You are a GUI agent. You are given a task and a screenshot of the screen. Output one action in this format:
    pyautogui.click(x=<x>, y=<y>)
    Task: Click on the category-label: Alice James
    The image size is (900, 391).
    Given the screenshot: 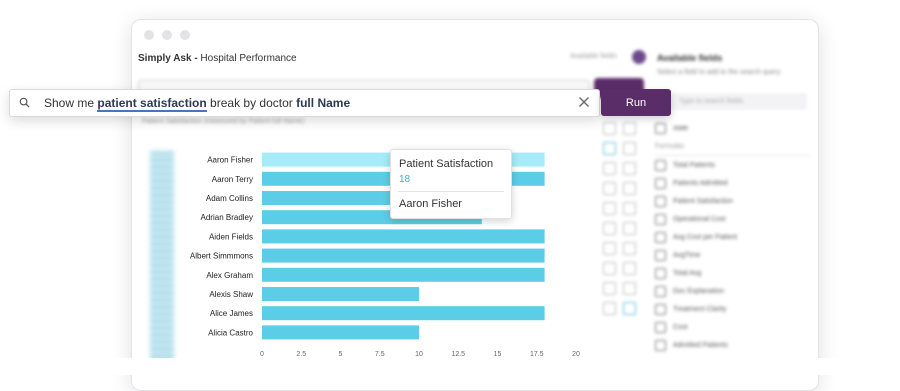 What is the action you would take?
    pyautogui.click(x=231, y=313)
    